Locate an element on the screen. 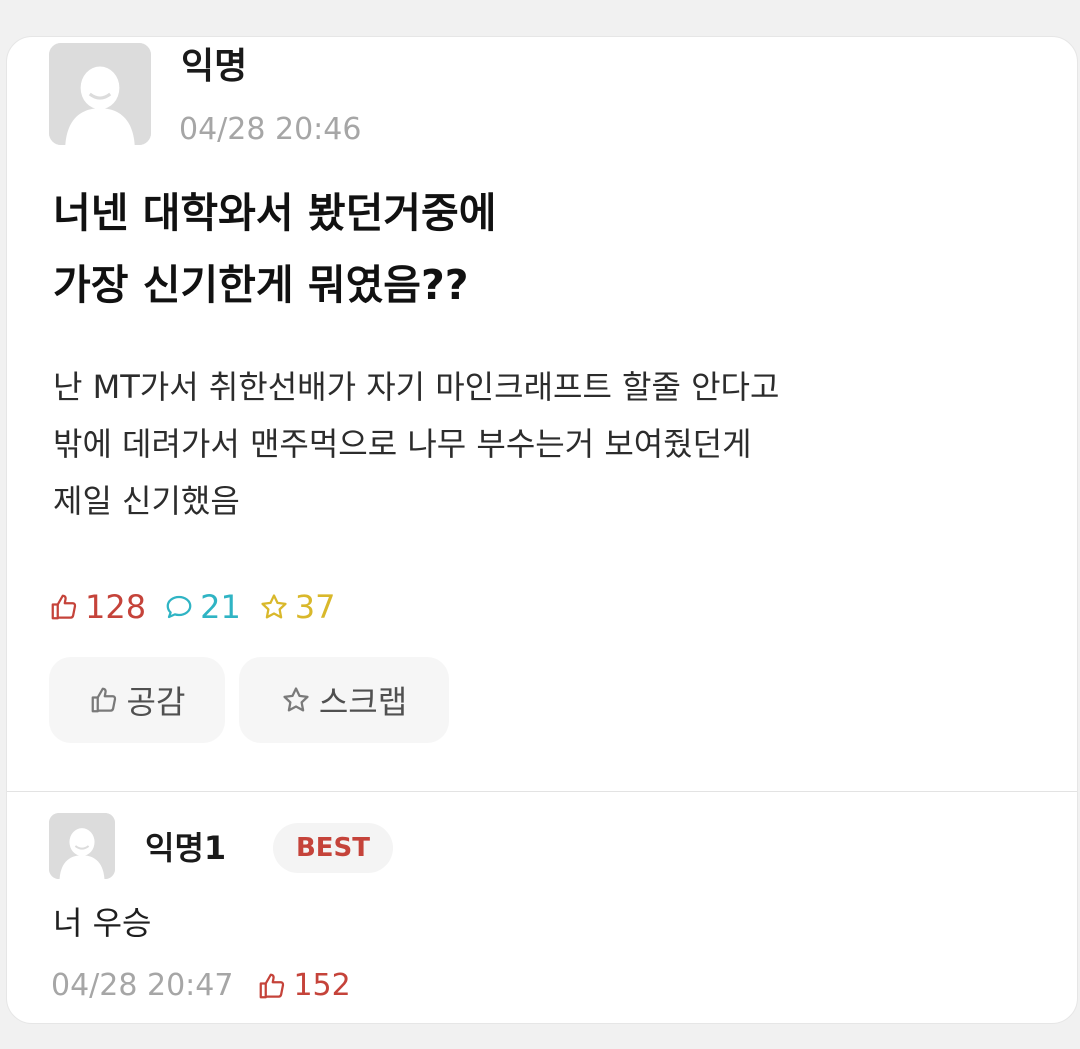 This screenshot has width=1080, height=1049. like-button: 공감 is located at coordinates (137, 700).